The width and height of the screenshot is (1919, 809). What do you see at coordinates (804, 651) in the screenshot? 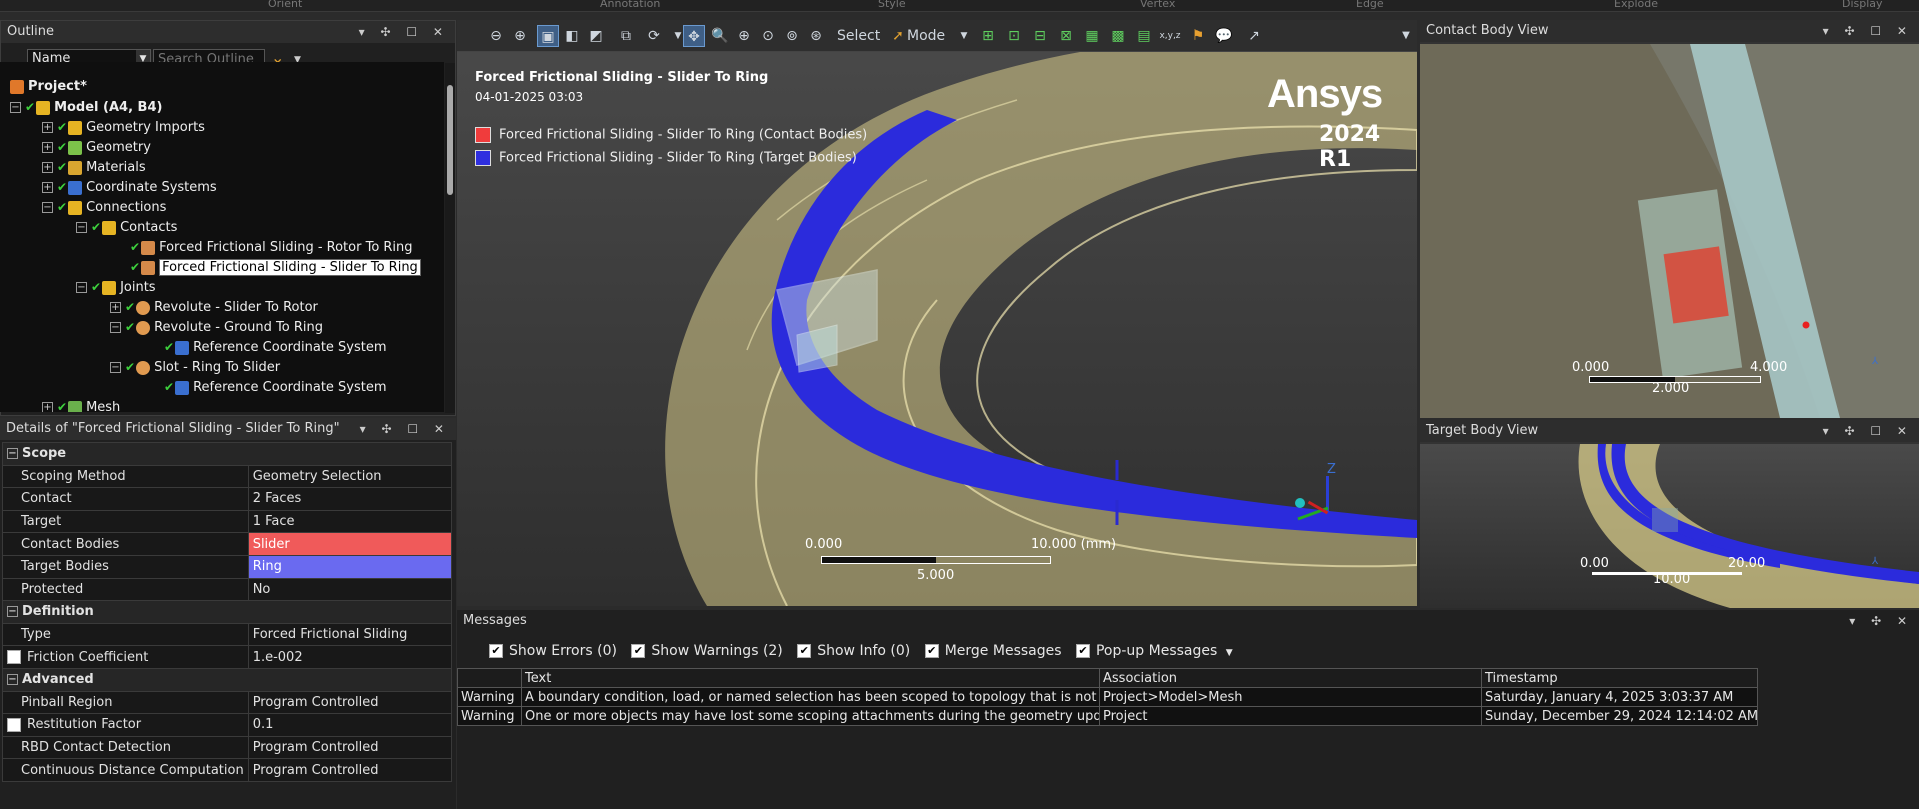
I see `show-info-checkbox: ✔` at bounding box center [804, 651].